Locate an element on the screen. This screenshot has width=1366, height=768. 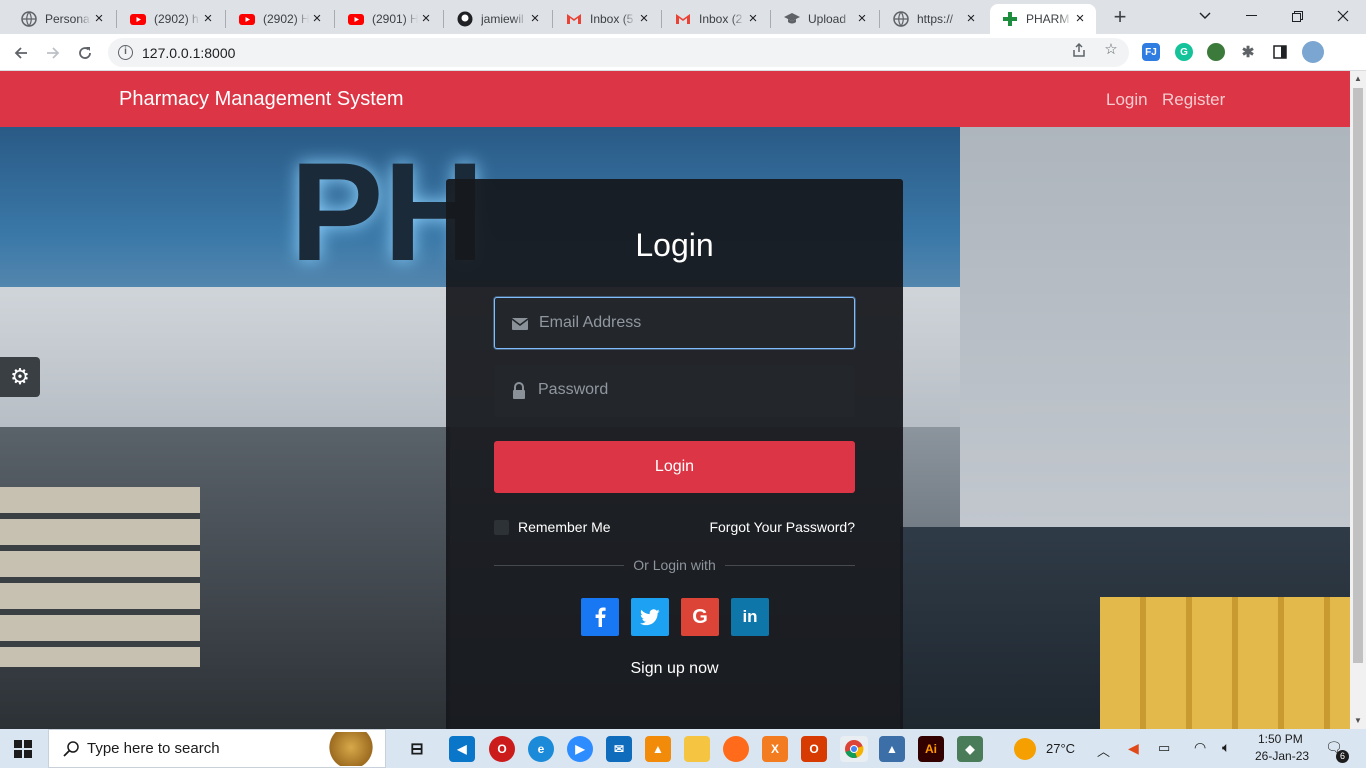
clock-date: 26-Jan-23 is located at coordinates (1282, 756).